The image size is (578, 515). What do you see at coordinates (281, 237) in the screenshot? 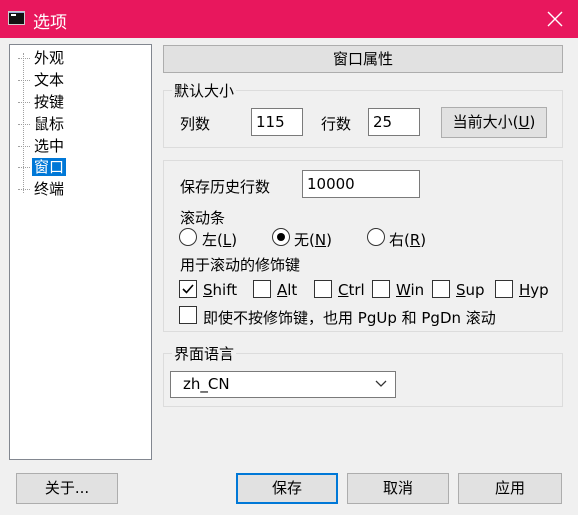
I see `scrollbar-none-radio` at bounding box center [281, 237].